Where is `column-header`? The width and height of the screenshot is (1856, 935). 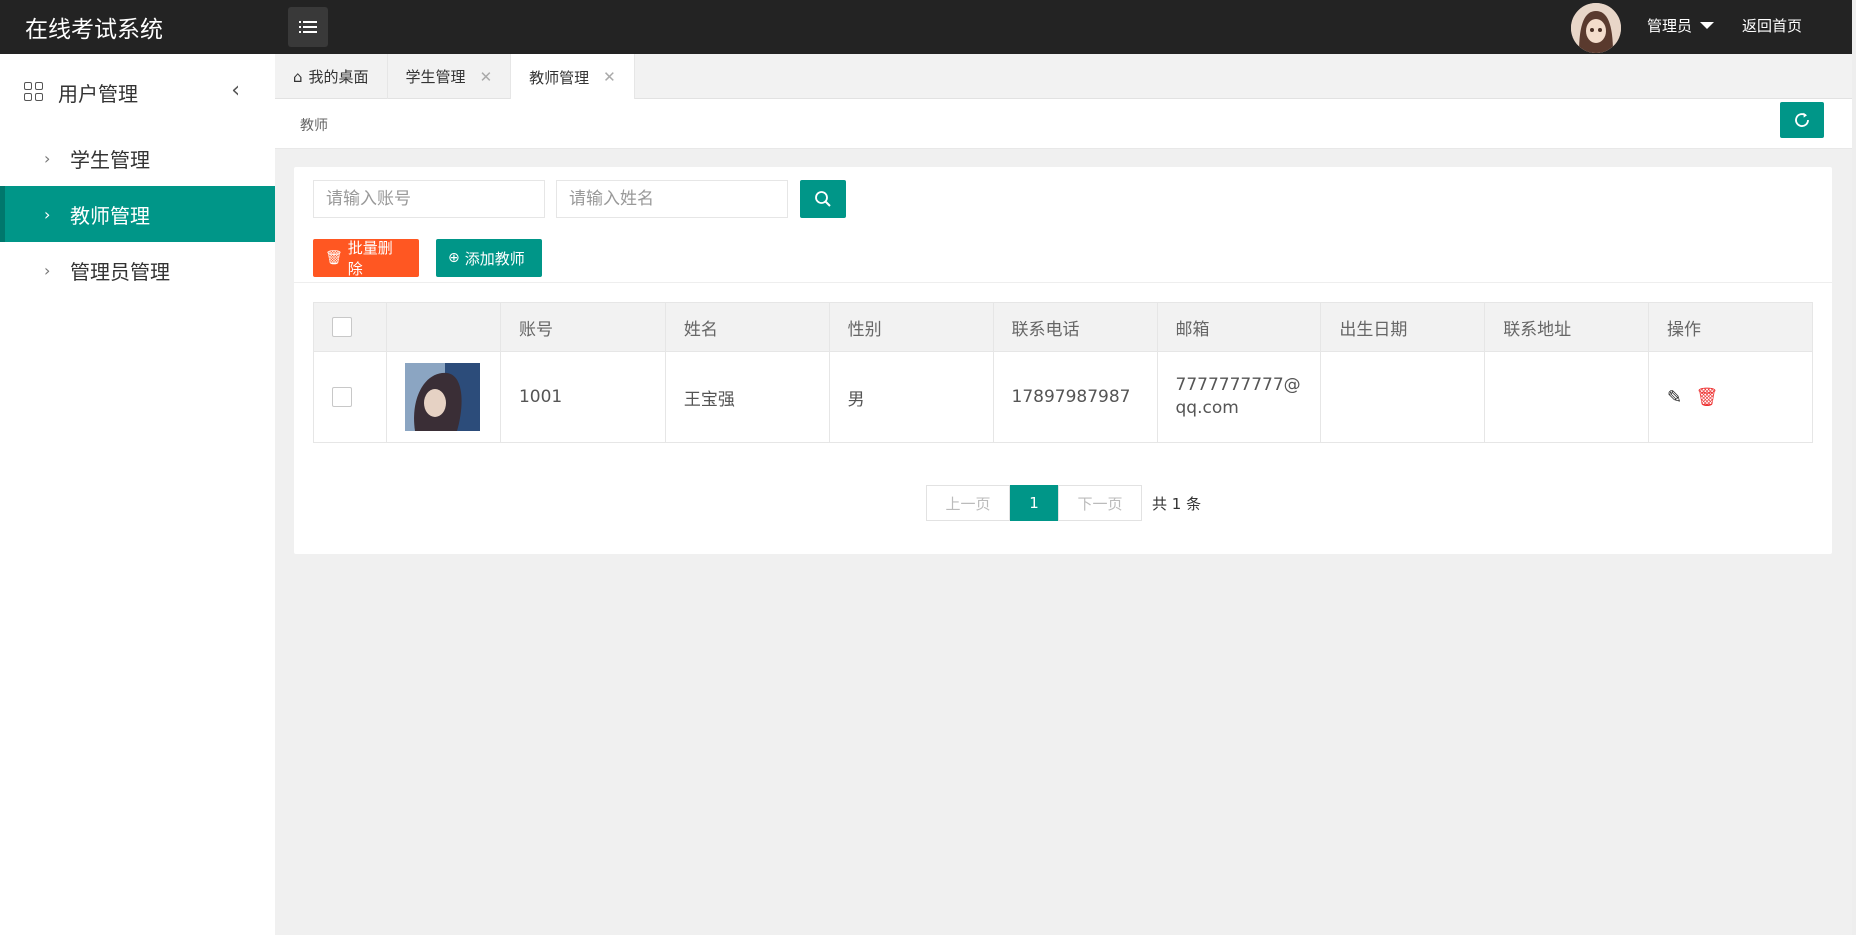
column-header is located at coordinates (443, 327).